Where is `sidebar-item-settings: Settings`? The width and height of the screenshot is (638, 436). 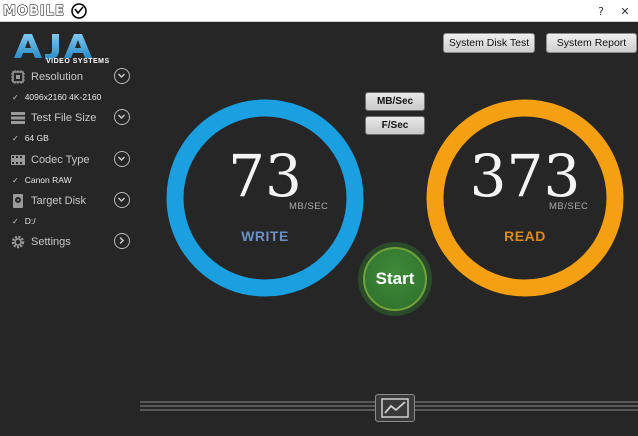
sidebar-item-settings: Settings is located at coordinates (71, 242).